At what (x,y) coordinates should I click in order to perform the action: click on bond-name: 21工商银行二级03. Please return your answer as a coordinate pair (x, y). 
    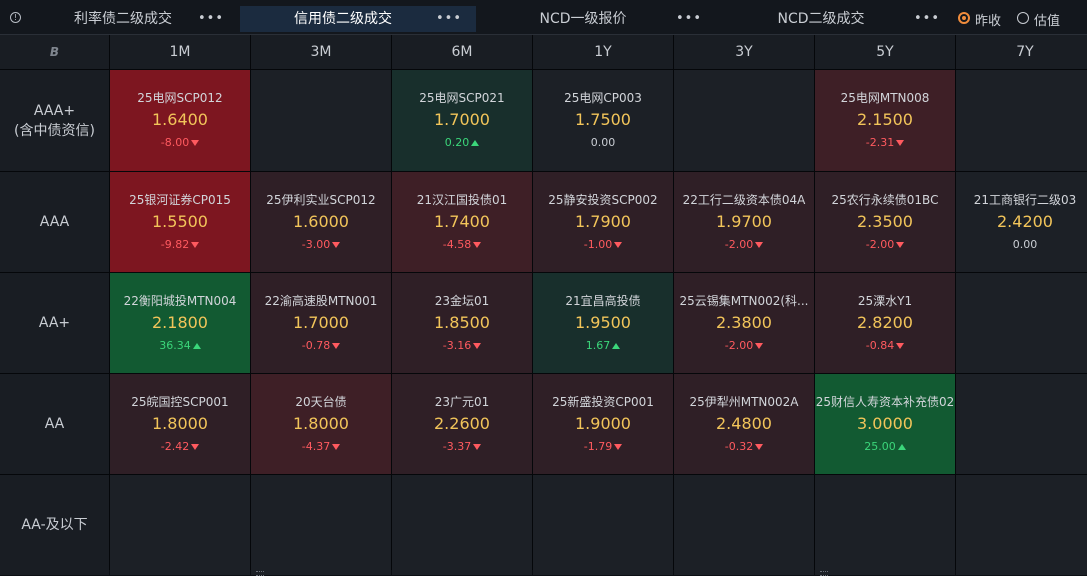
    Looking at the image, I should click on (1025, 200).